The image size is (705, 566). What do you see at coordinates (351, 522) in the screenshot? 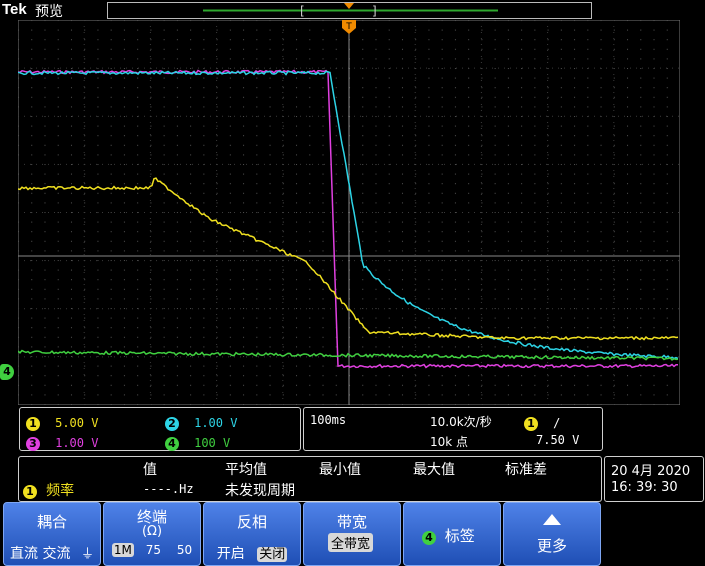
I see `bandwidth-title: 带宽` at bounding box center [351, 522].